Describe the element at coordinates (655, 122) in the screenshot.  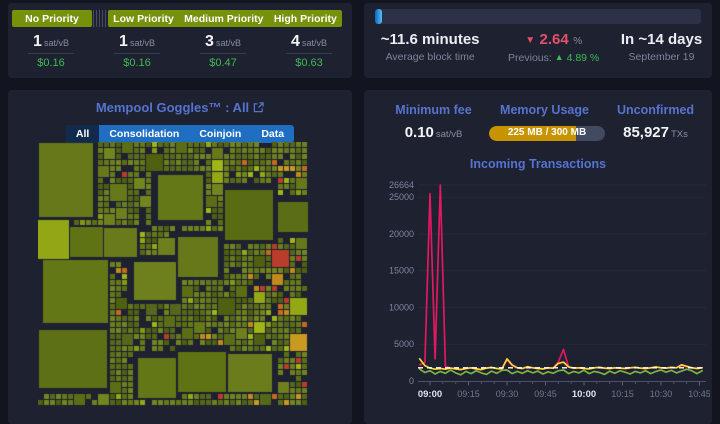
I see `unconfirmed-stat: Unconfirmed 85,927 TXs` at that location.